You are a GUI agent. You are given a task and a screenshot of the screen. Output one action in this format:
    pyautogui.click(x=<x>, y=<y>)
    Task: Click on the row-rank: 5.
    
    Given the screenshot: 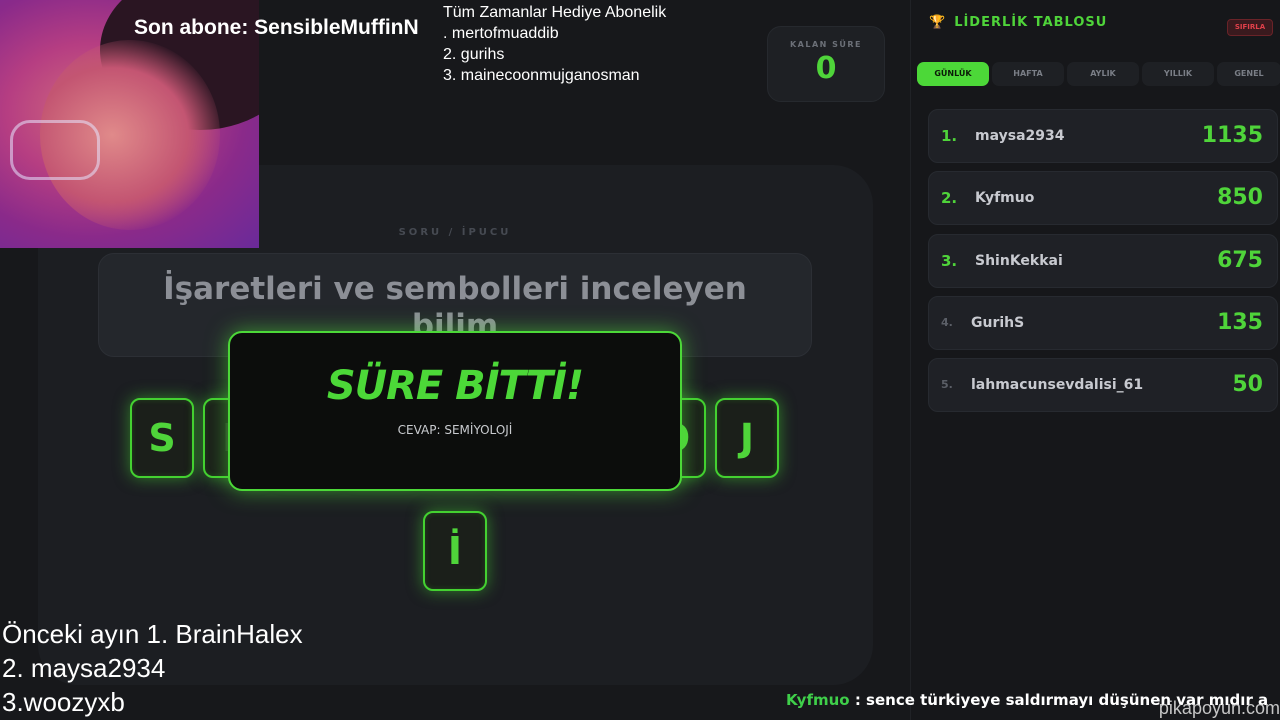 What is the action you would take?
    pyautogui.click(x=947, y=384)
    